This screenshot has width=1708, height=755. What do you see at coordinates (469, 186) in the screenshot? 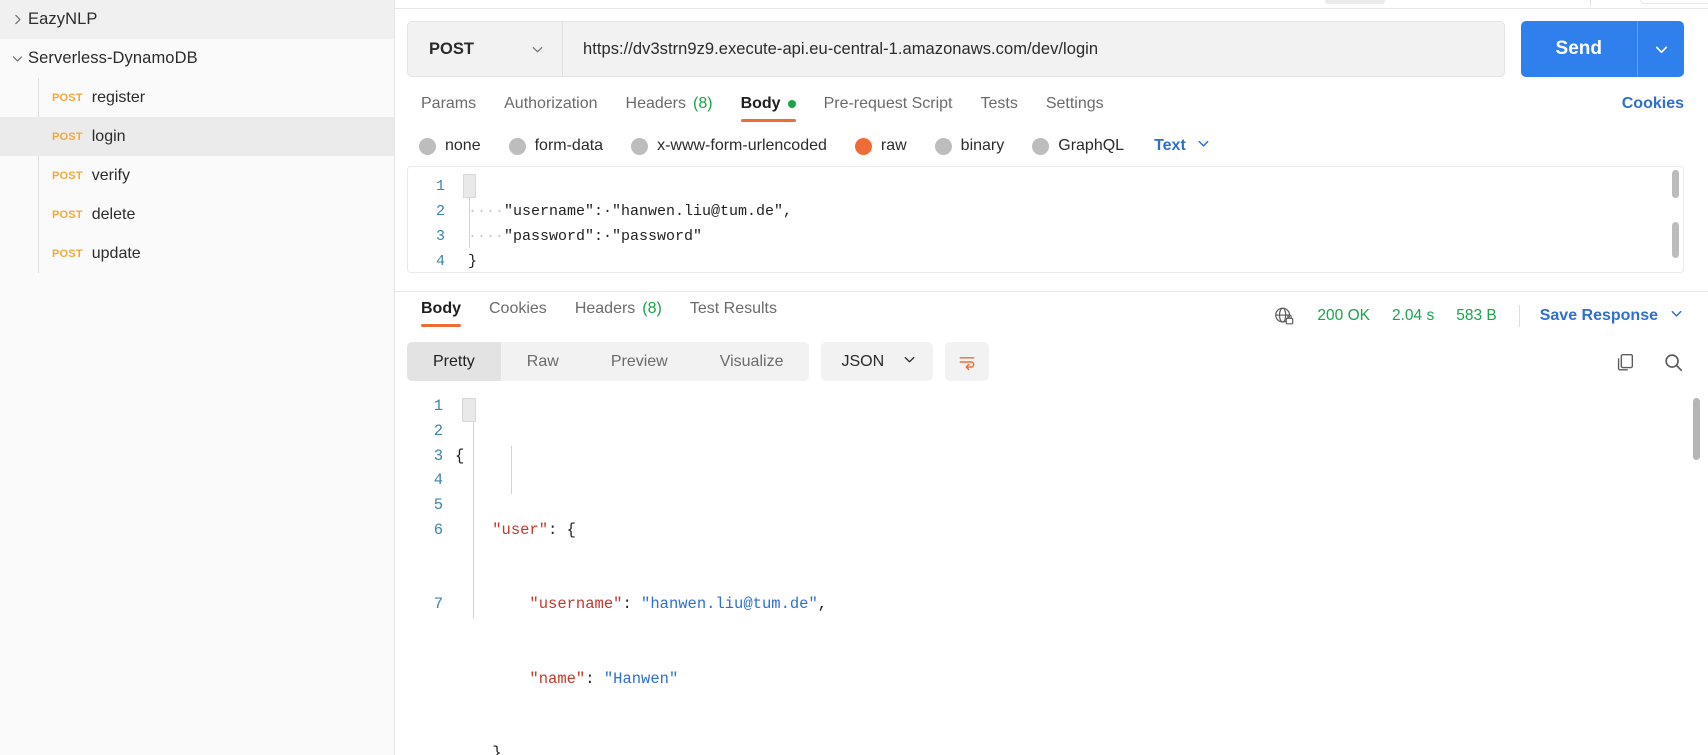
I see `request-fold-marker` at bounding box center [469, 186].